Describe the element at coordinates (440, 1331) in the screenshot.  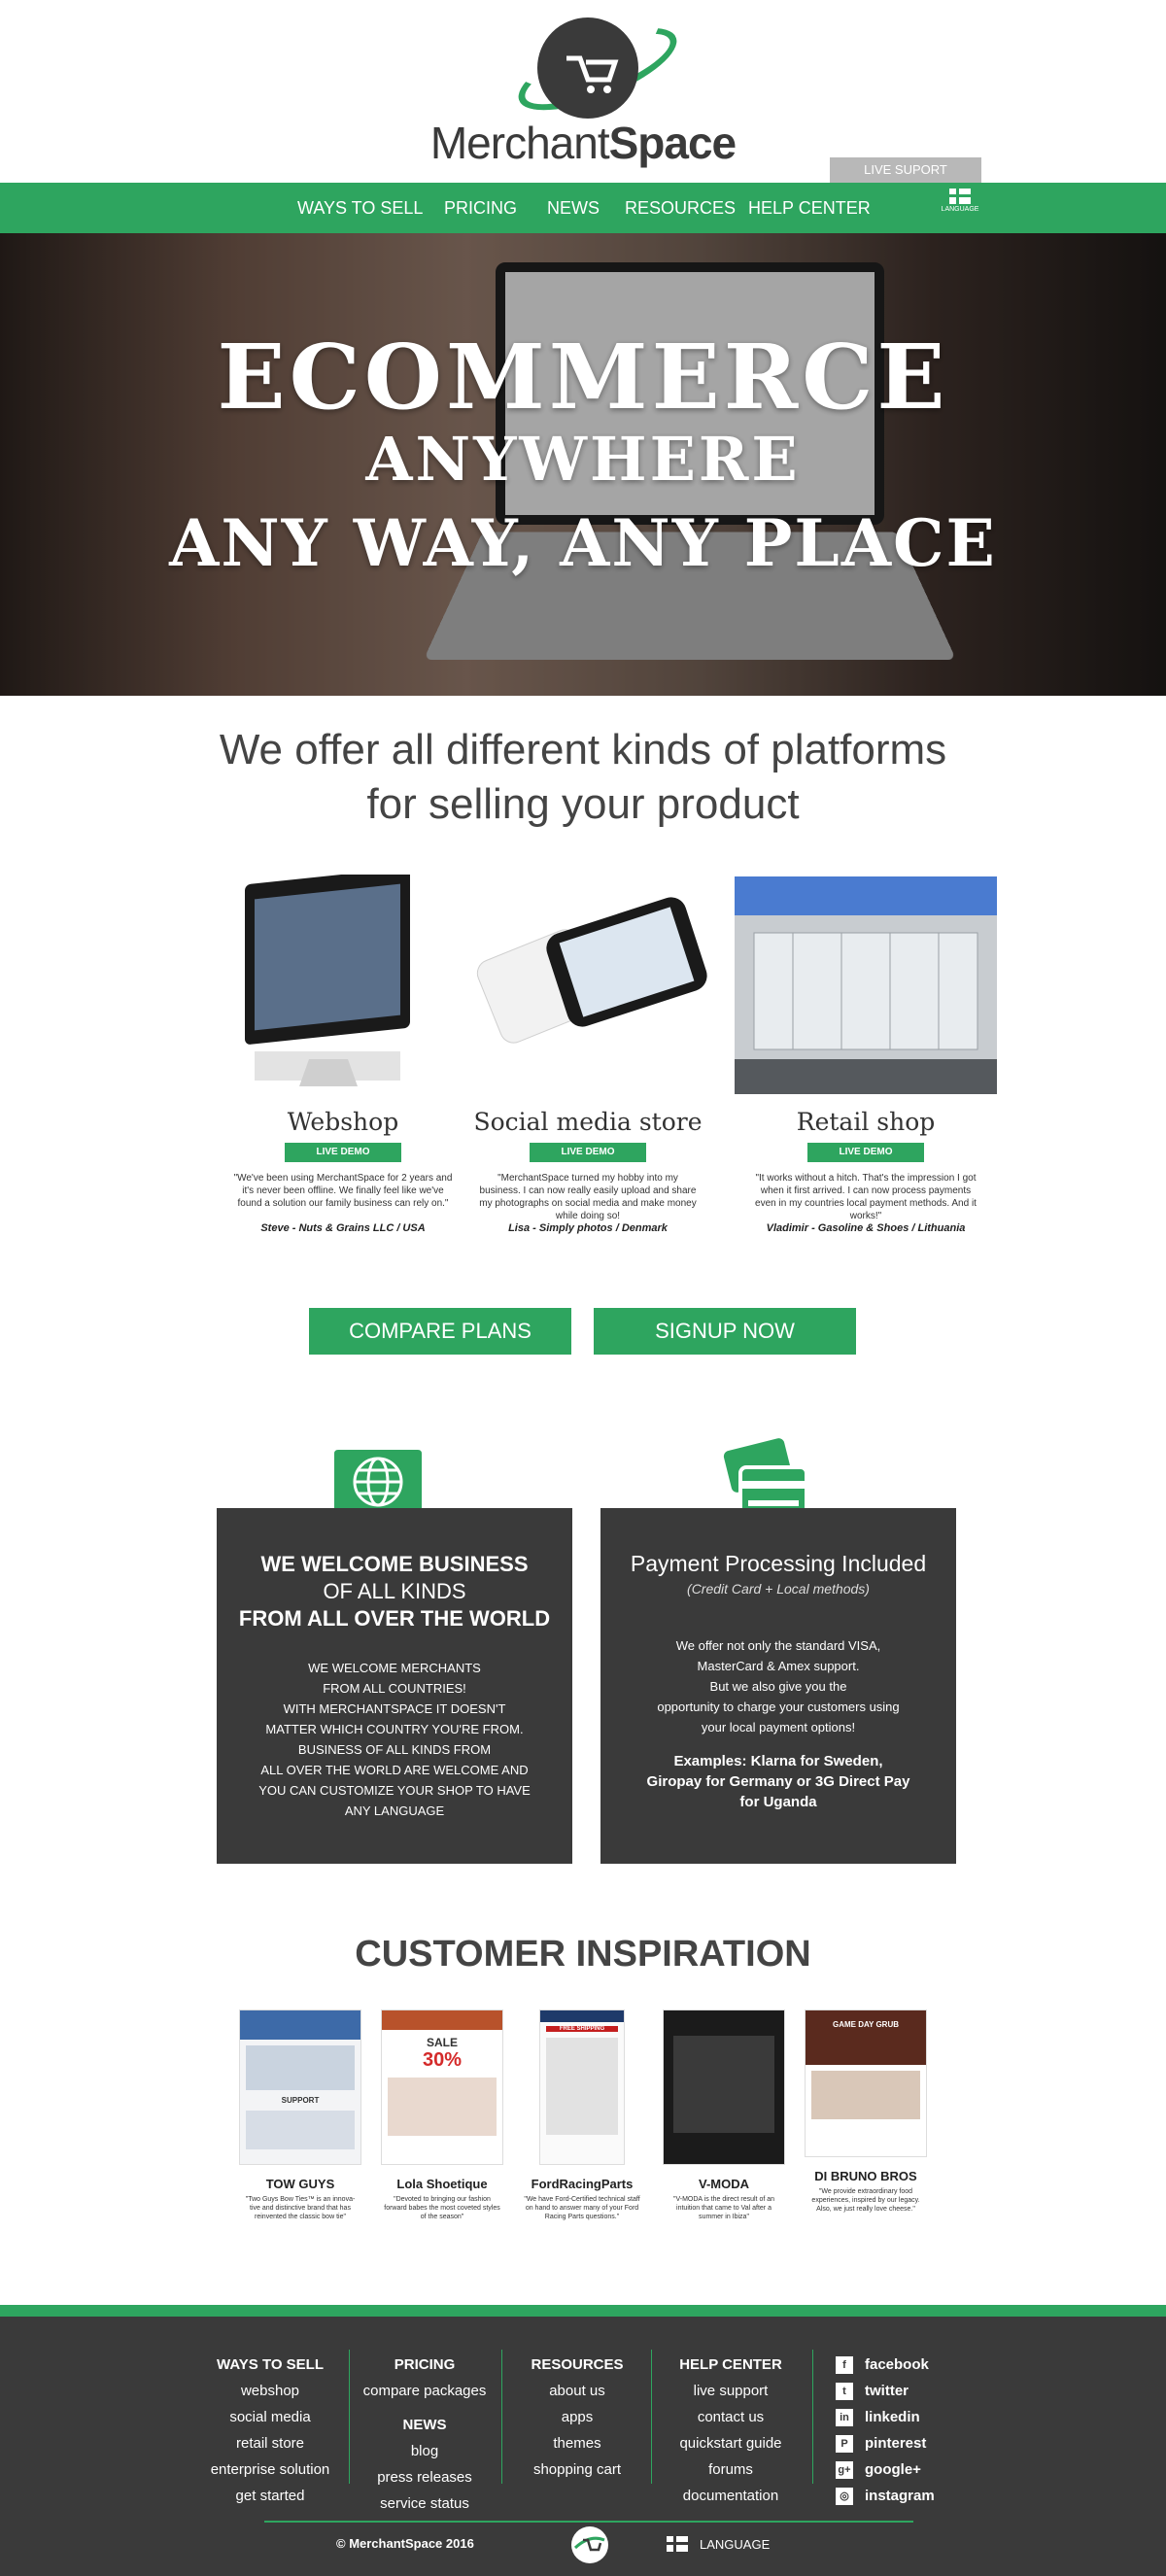
I see `compare-plans-button: COMPARE PLANS` at that location.